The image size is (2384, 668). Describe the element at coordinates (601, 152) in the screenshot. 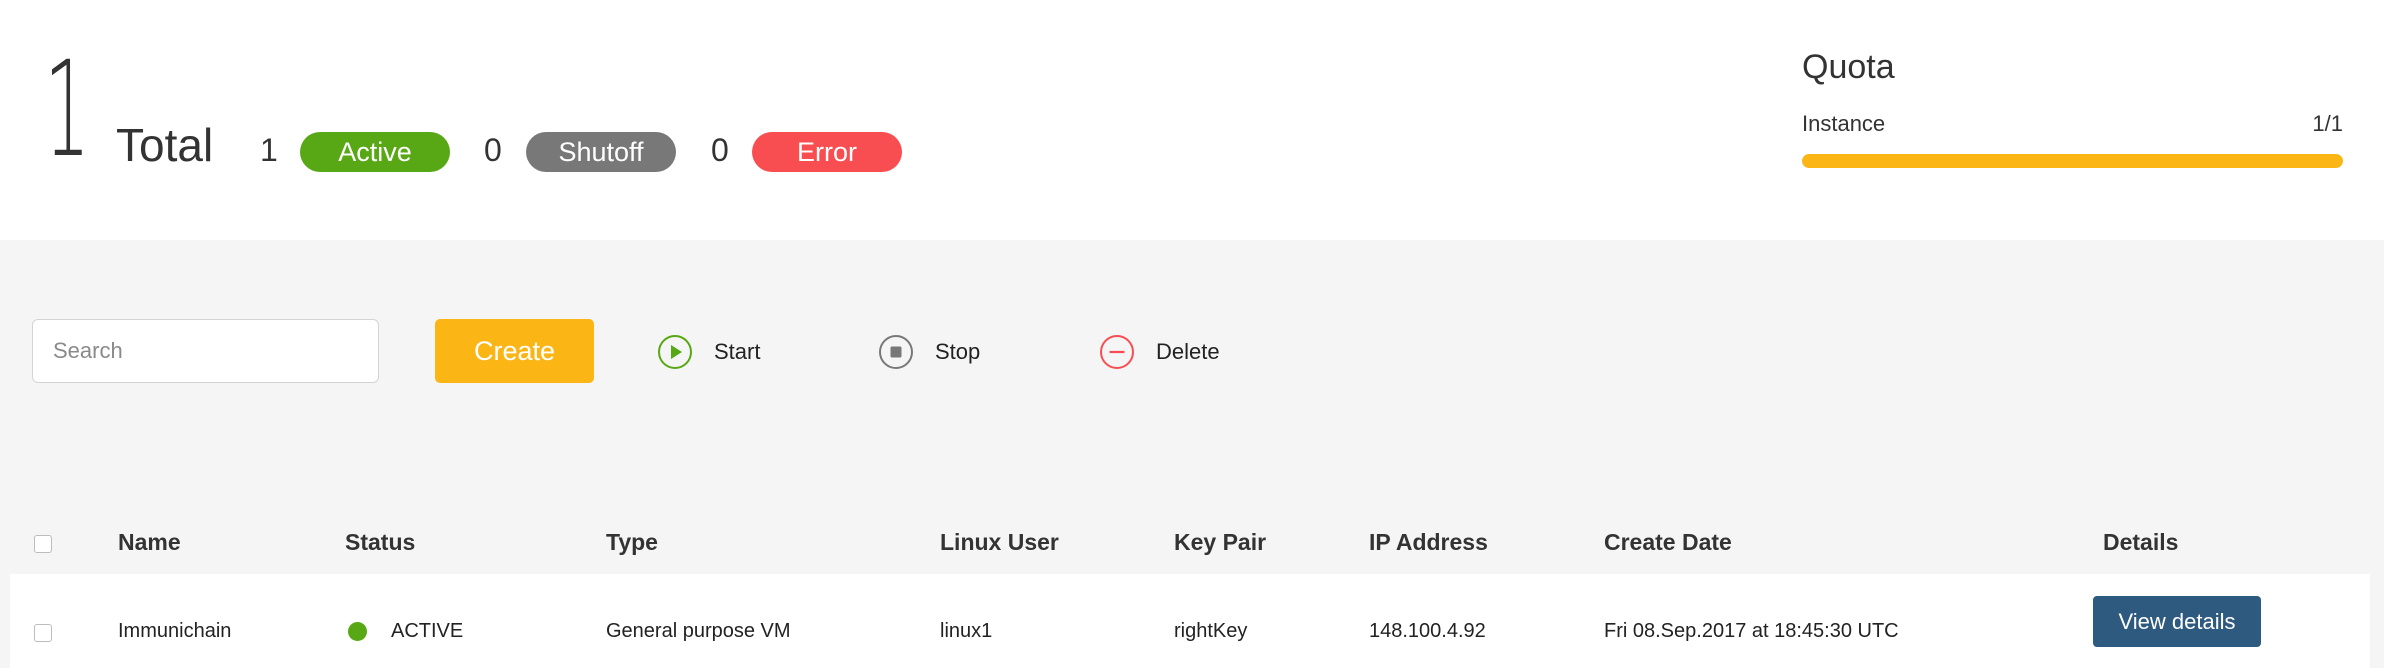

I see `shutoff-badge: Shutoff` at that location.